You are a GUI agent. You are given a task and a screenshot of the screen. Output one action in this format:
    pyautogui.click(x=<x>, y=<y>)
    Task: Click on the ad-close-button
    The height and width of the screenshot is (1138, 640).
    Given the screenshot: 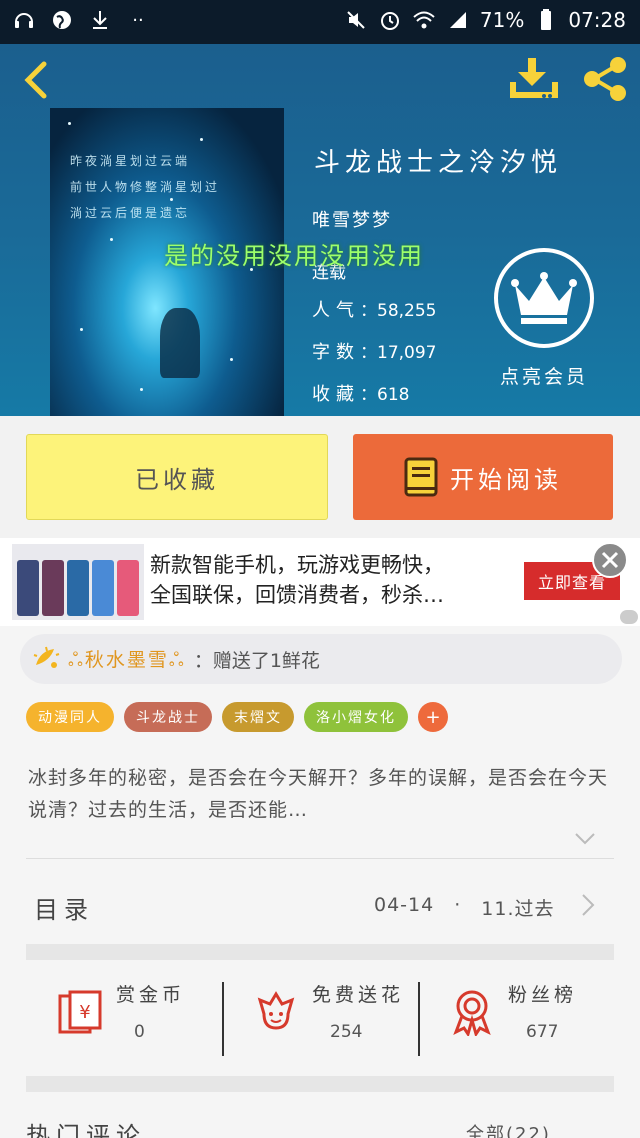 What is the action you would take?
    pyautogui.click(x=610, y=560)
    